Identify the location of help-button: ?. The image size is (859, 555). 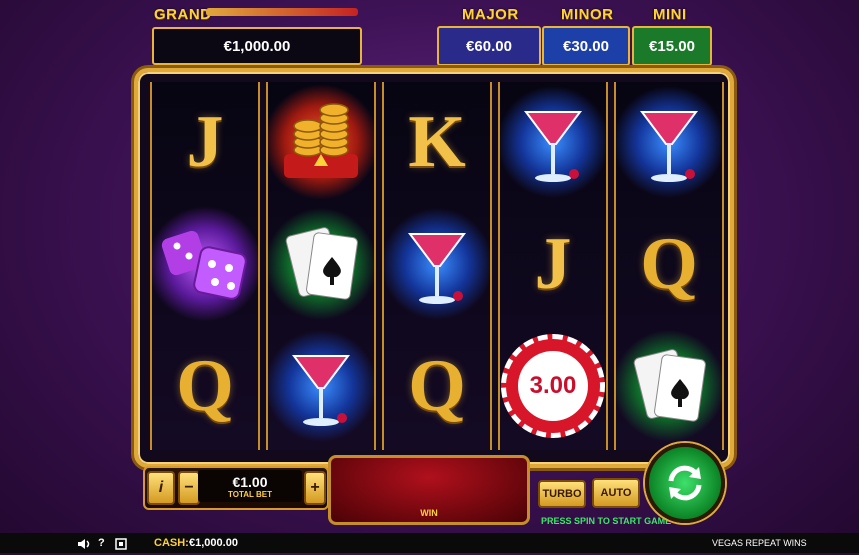
(101, 543).